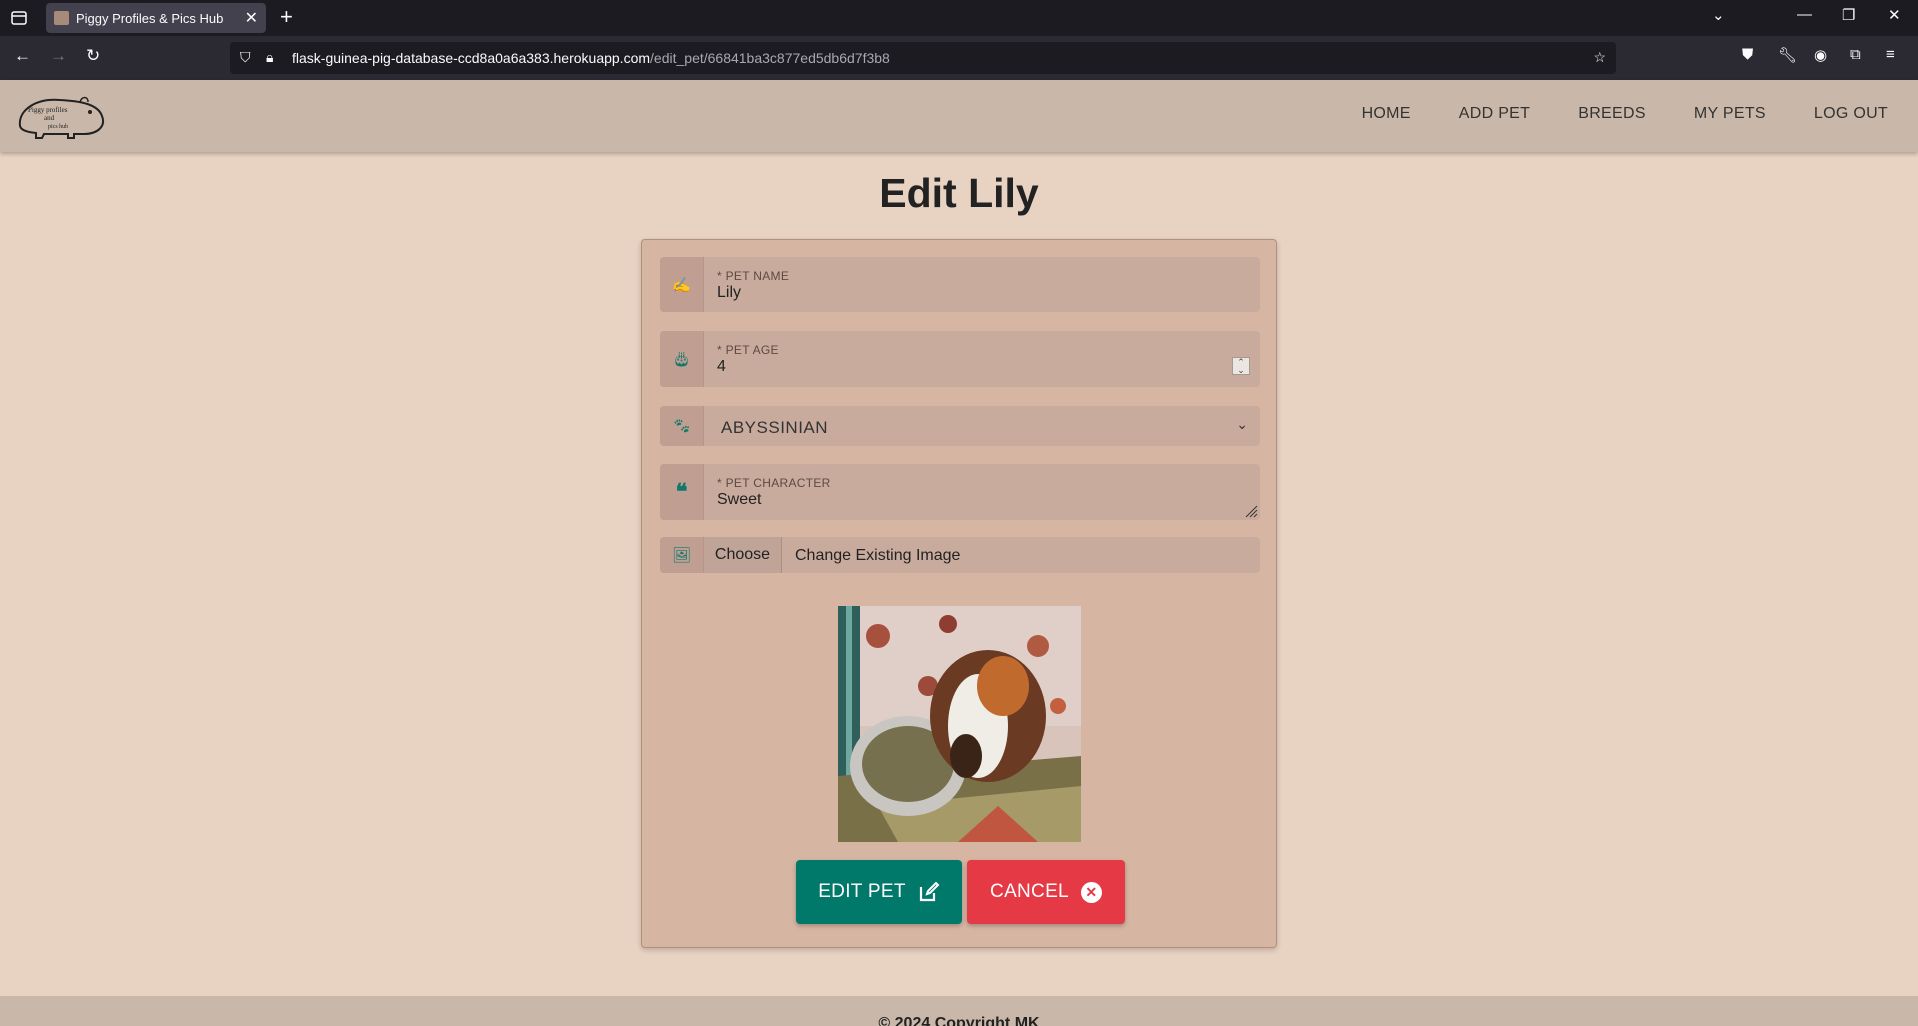  I want to click on tab-list-icon, so click(19, 18).